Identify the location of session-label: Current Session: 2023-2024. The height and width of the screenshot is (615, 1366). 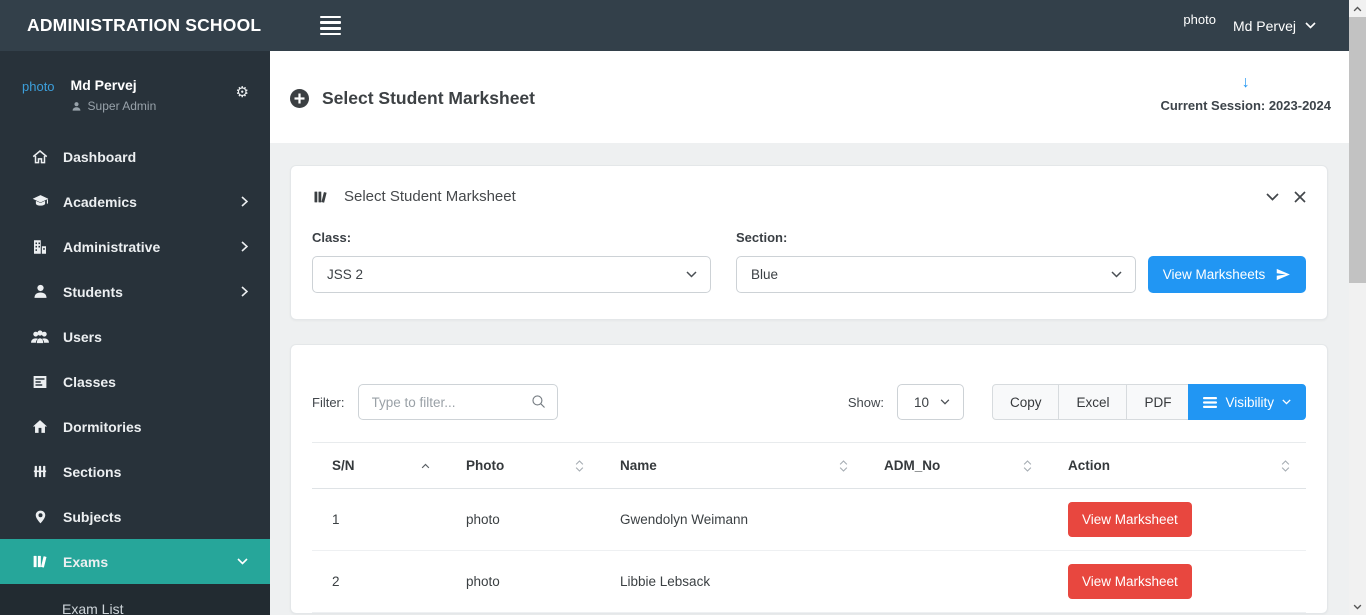
(1245, 105).